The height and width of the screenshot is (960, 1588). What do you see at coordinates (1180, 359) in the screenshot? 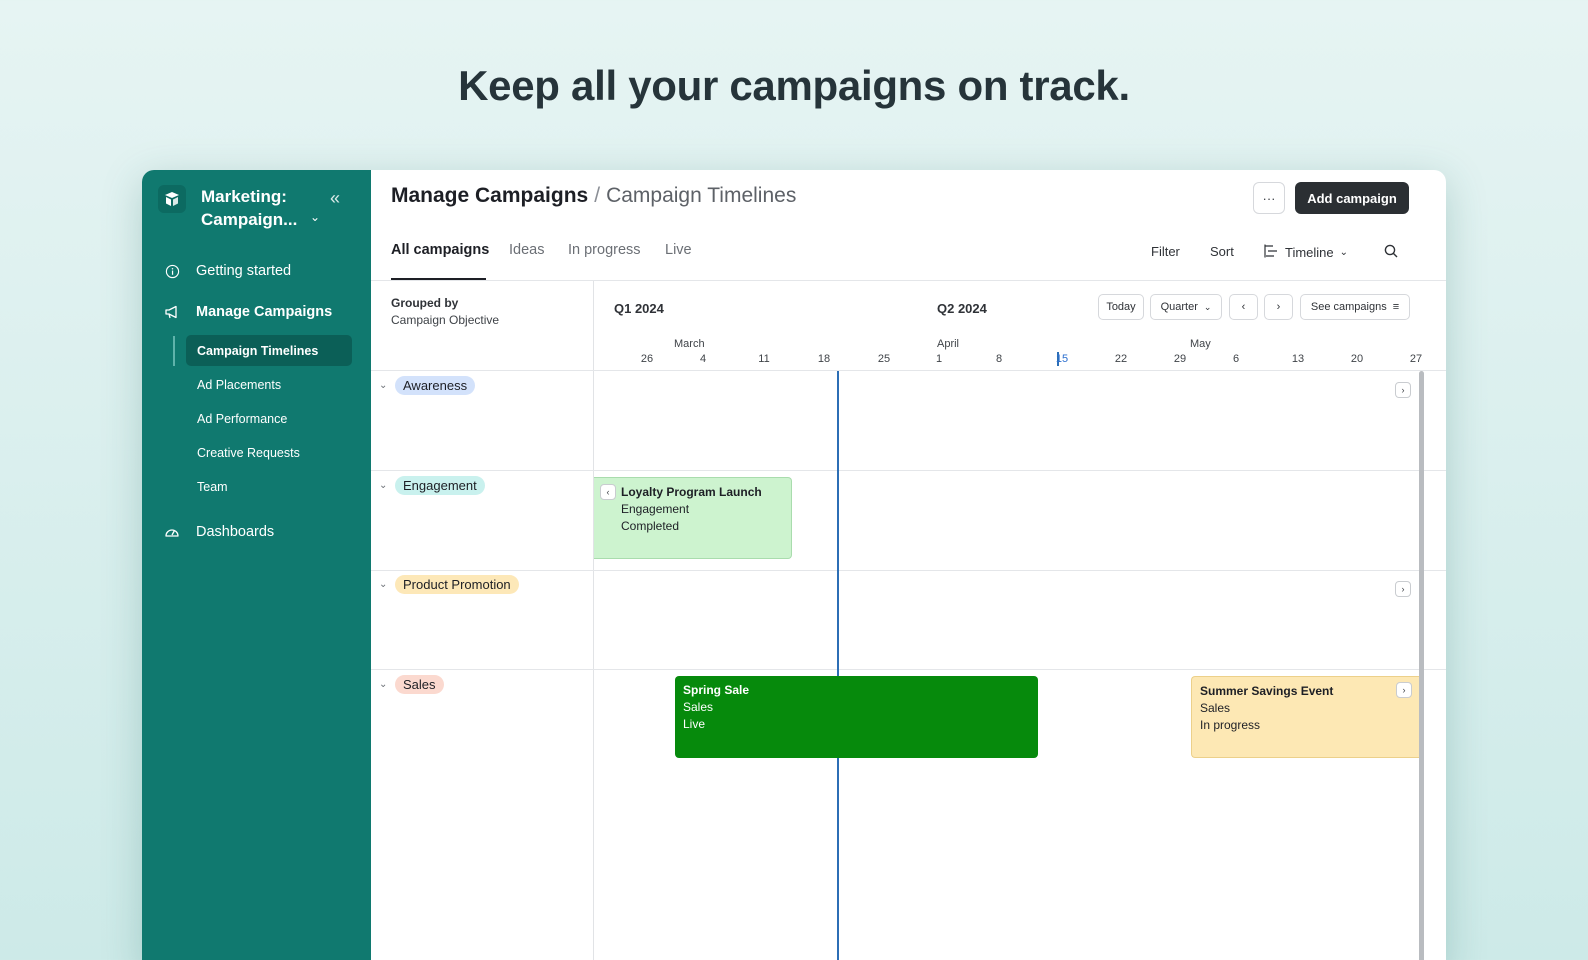
I see `day-label: 29` at bounding box center [1180, 359].